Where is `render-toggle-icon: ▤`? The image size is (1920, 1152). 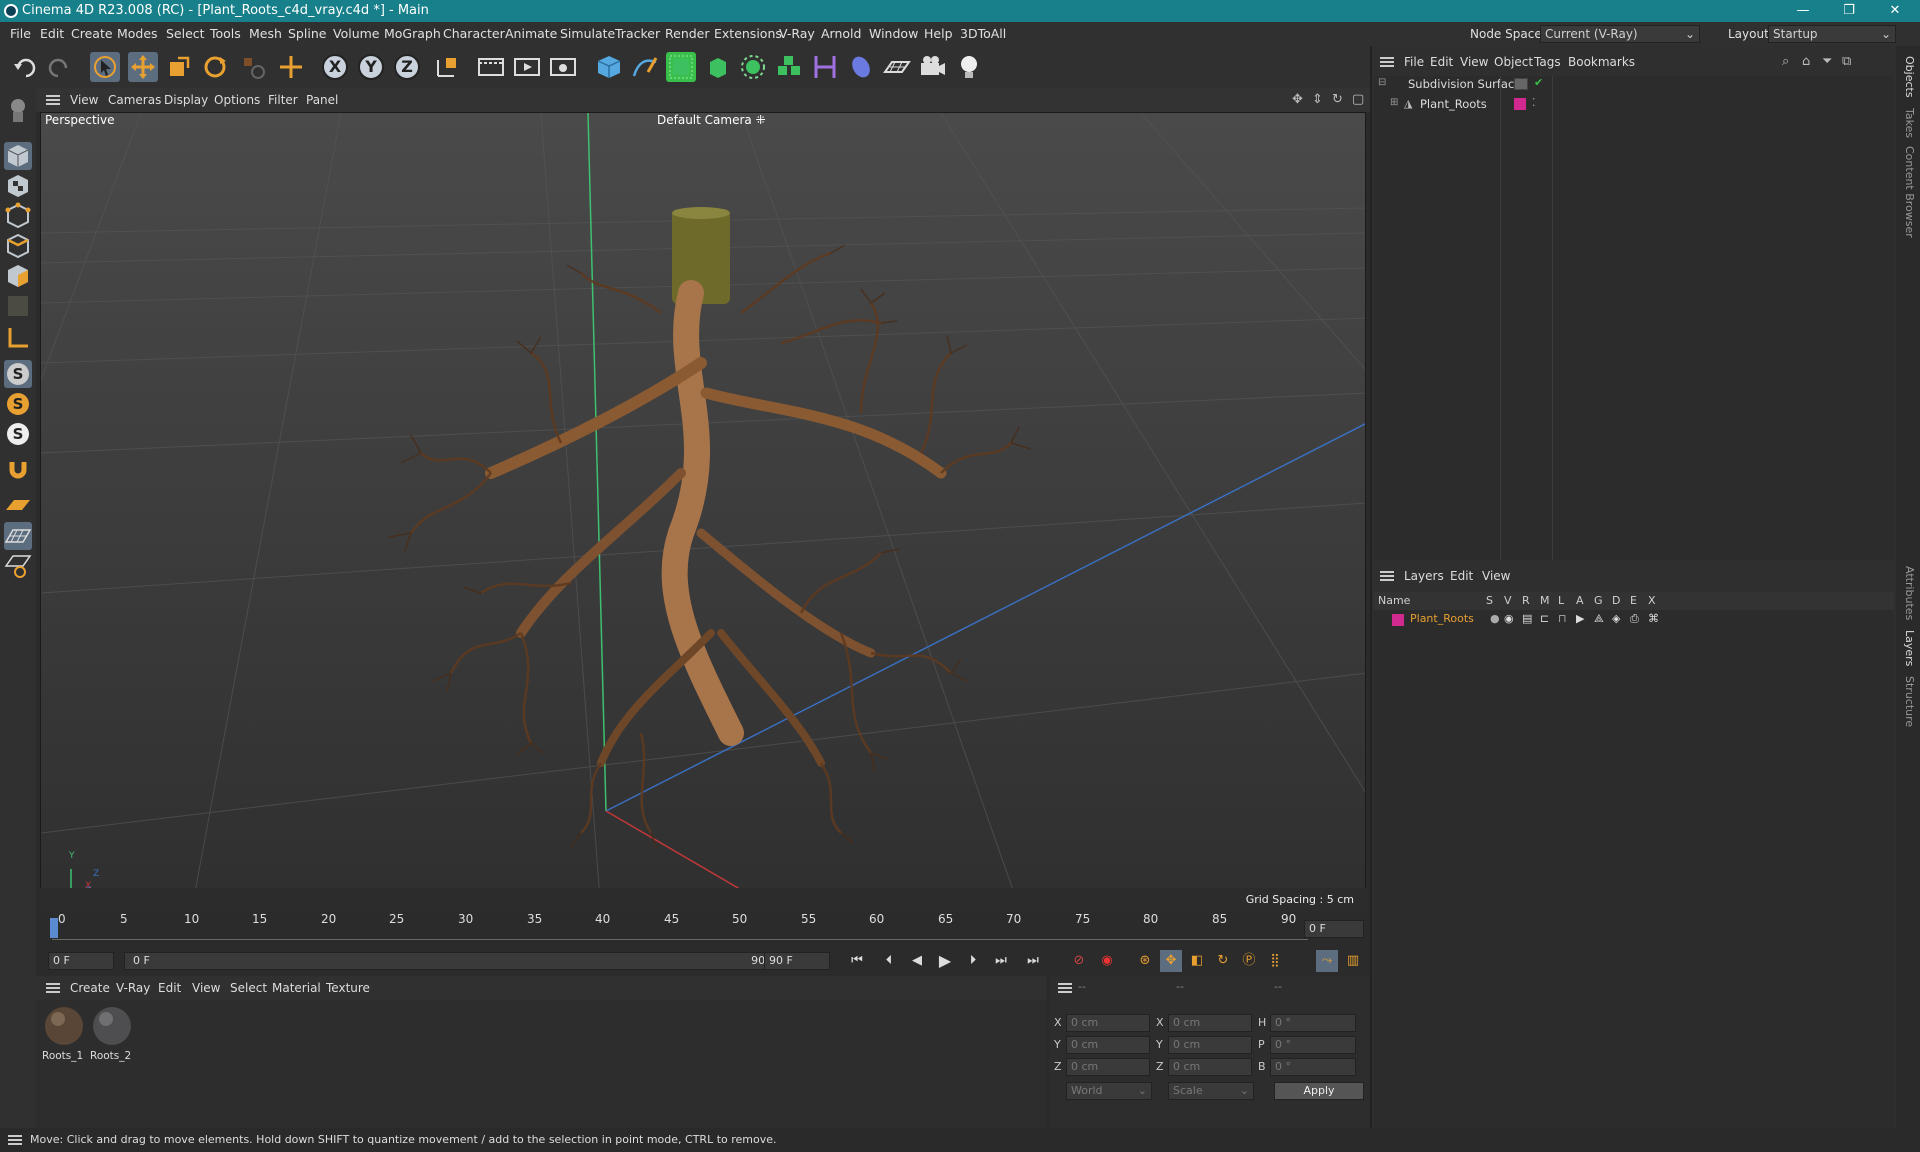 render-toggle-icon: ▤ is located at coordinates (1527, 618).